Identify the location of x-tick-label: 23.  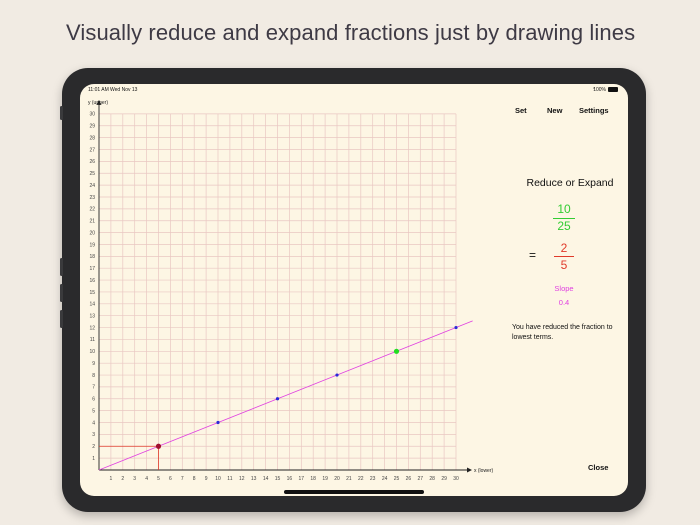
(373, 479).